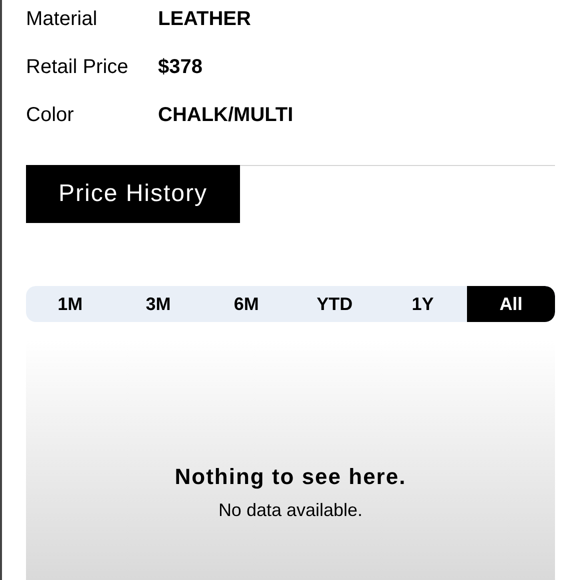 Image resolution: width=580 pixels, height=580 pixels. What do you see at coordinates (290, 477) in the screenshot?
I see `empty-title: Nothing to see here.` at bounding box center [290, 477].